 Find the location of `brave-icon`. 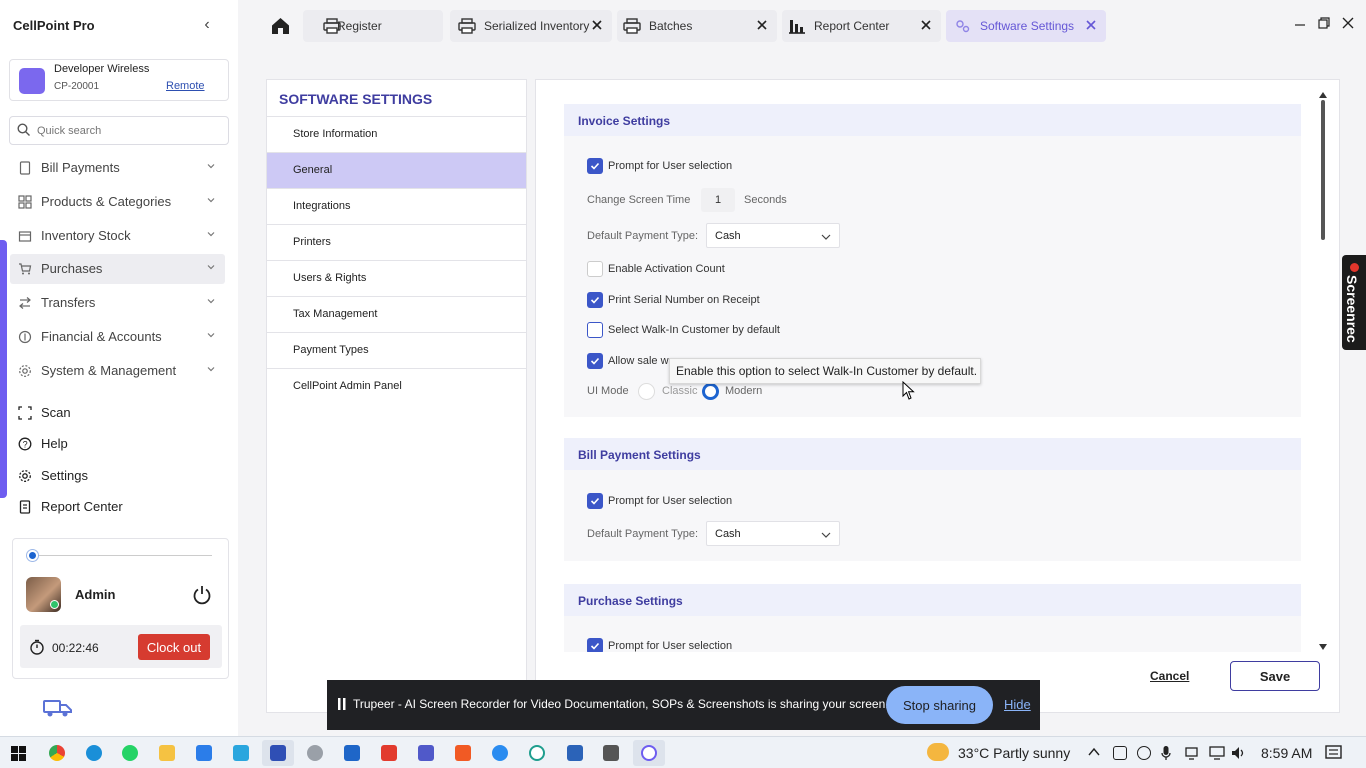

brave-icon is located at coordinates (463, 753).